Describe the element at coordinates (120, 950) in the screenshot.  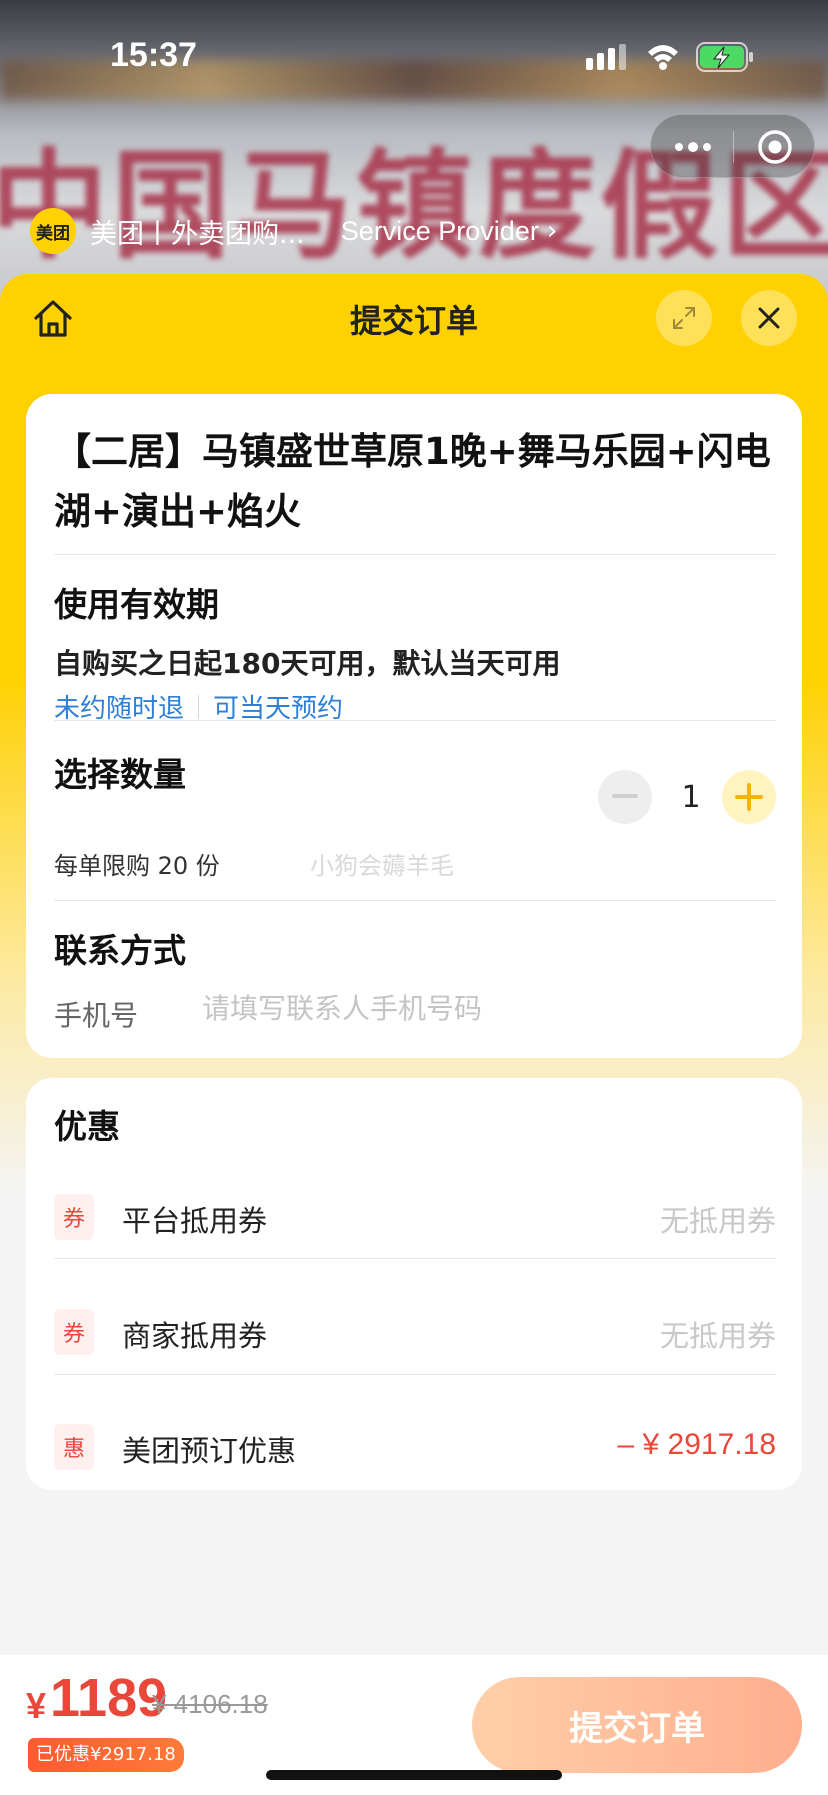
I see `contact-label: 联系方式` at that location.